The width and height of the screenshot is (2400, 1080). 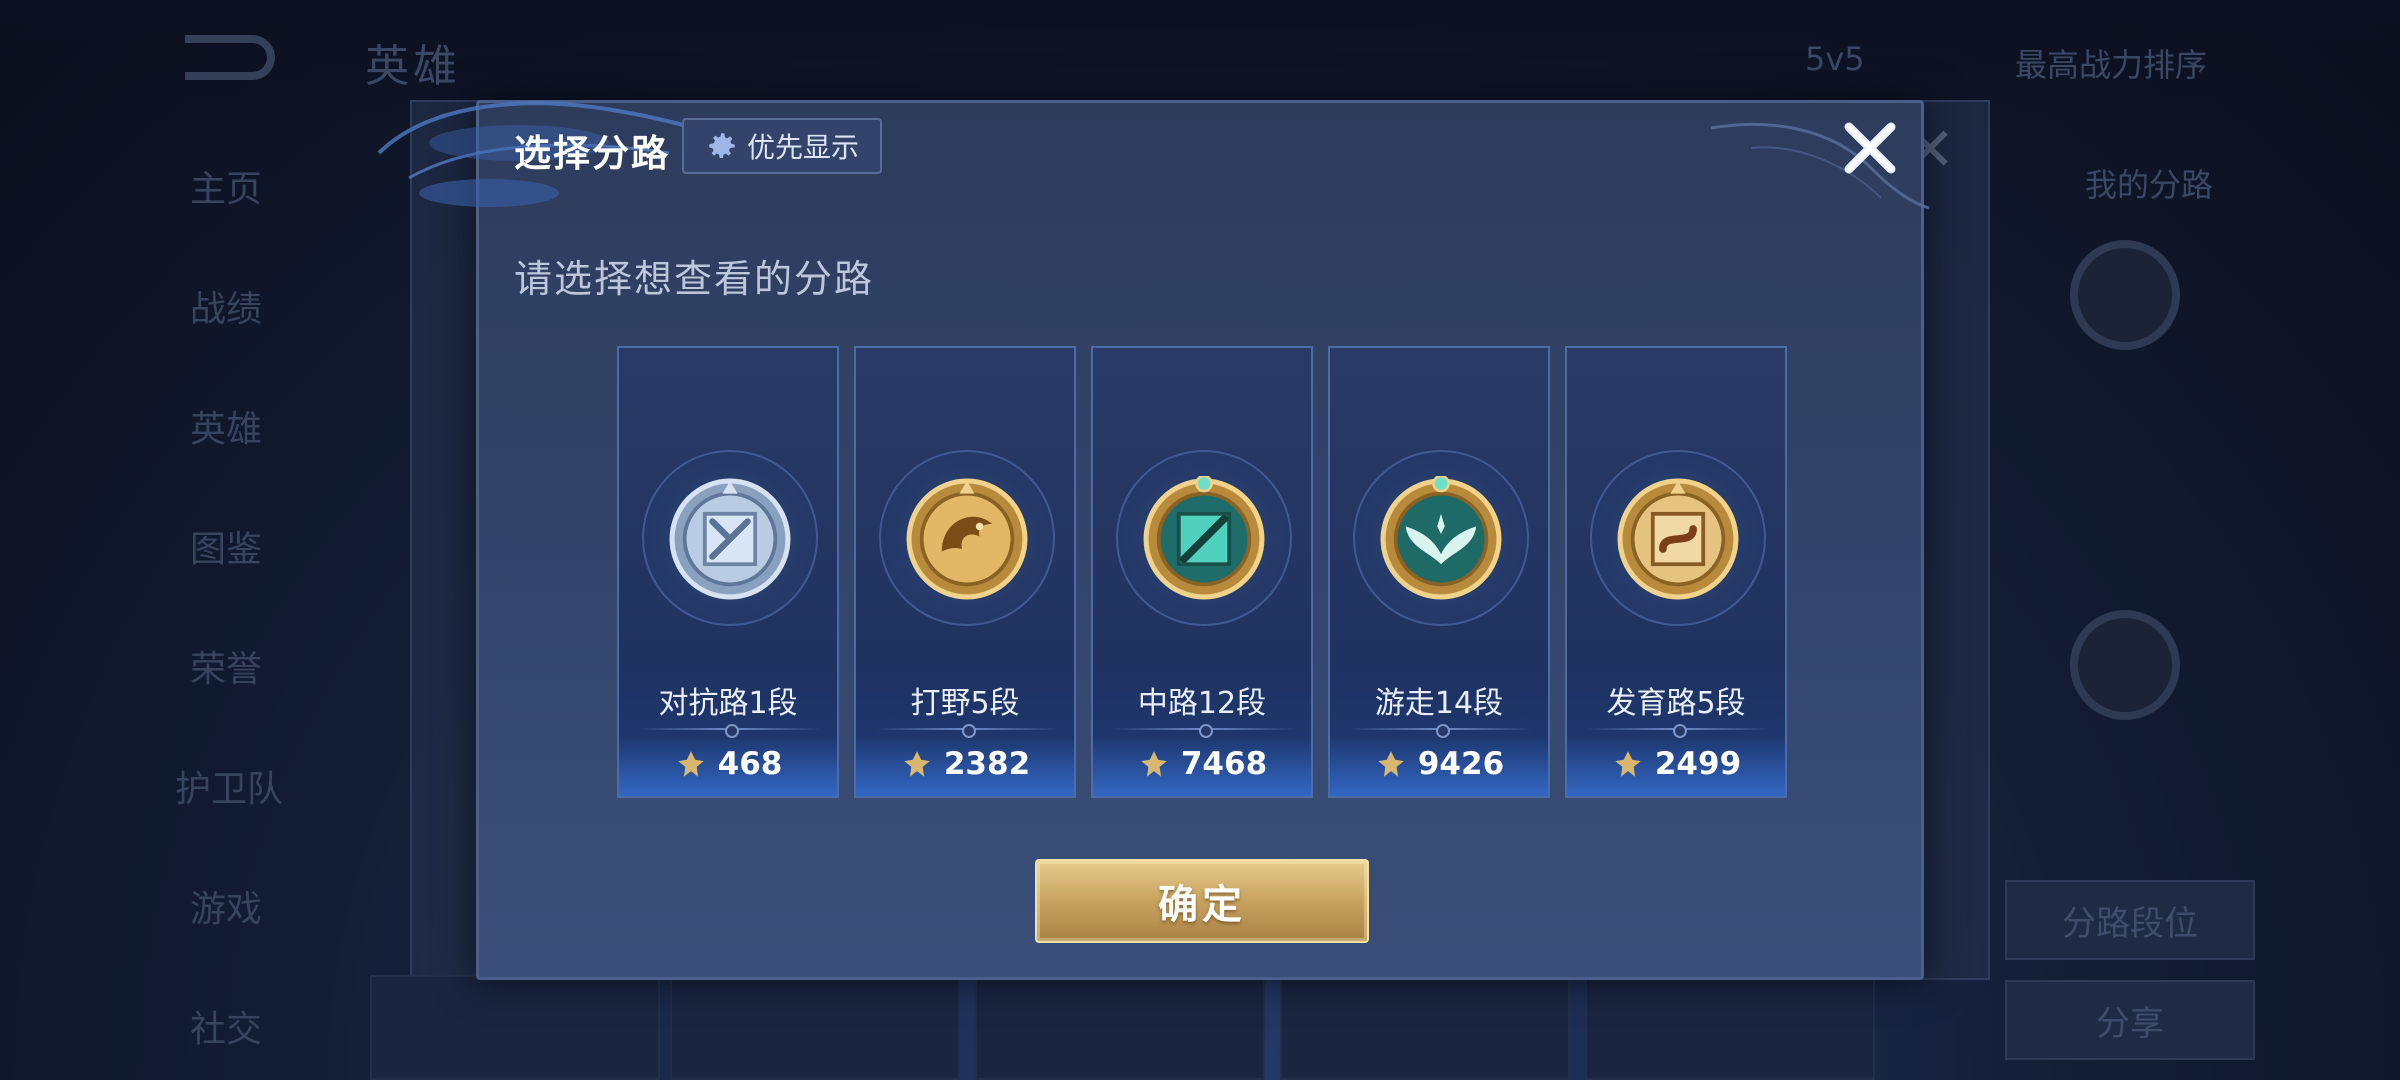 What do you see at coordinates (226, 909) in the screenshot?
I see `background-nav-item: 游戏` at bounding box center [226, 909].